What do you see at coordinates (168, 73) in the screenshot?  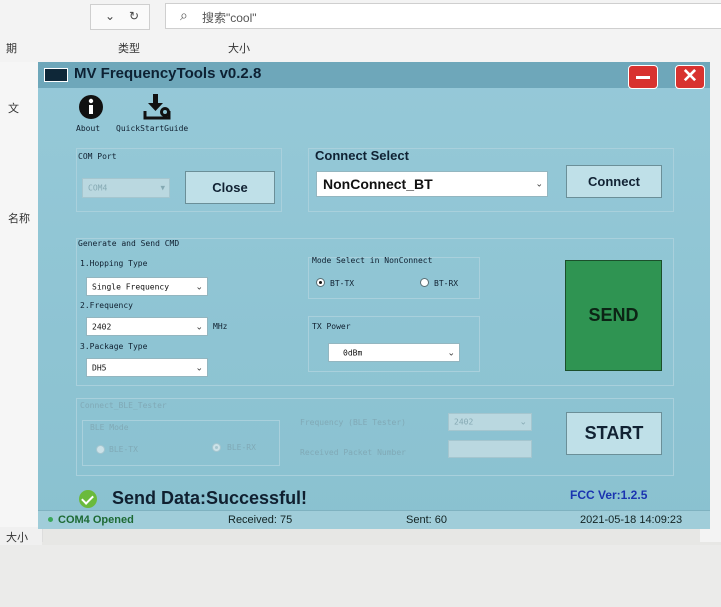 I see `window-title: MV FrequencyTools v0.2.8` at bounding box center [168, 73].